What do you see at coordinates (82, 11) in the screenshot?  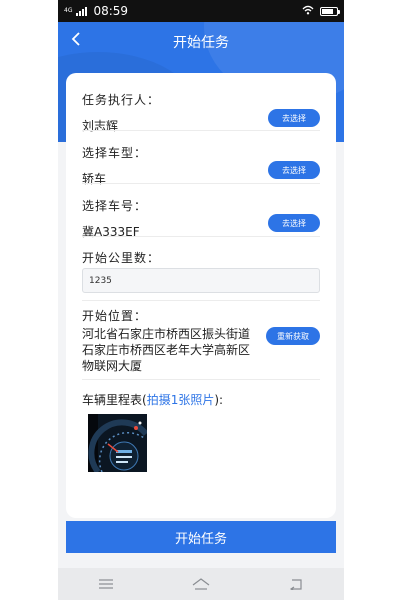 I see `signal-icon` at bounding box center [82, 11].